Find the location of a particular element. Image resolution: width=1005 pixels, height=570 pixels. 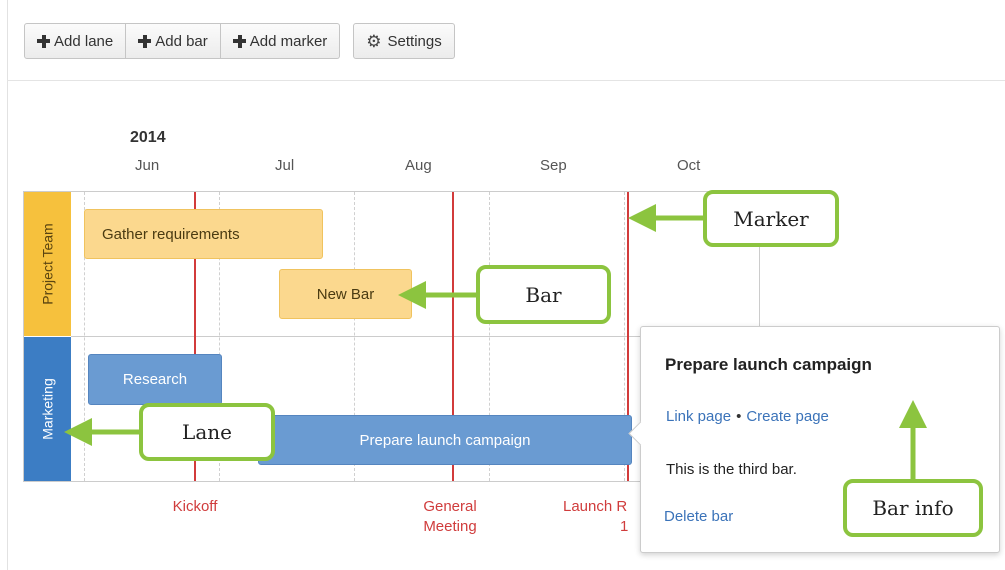

lane-marketing: Marketing is located at coordinates (47, 409).